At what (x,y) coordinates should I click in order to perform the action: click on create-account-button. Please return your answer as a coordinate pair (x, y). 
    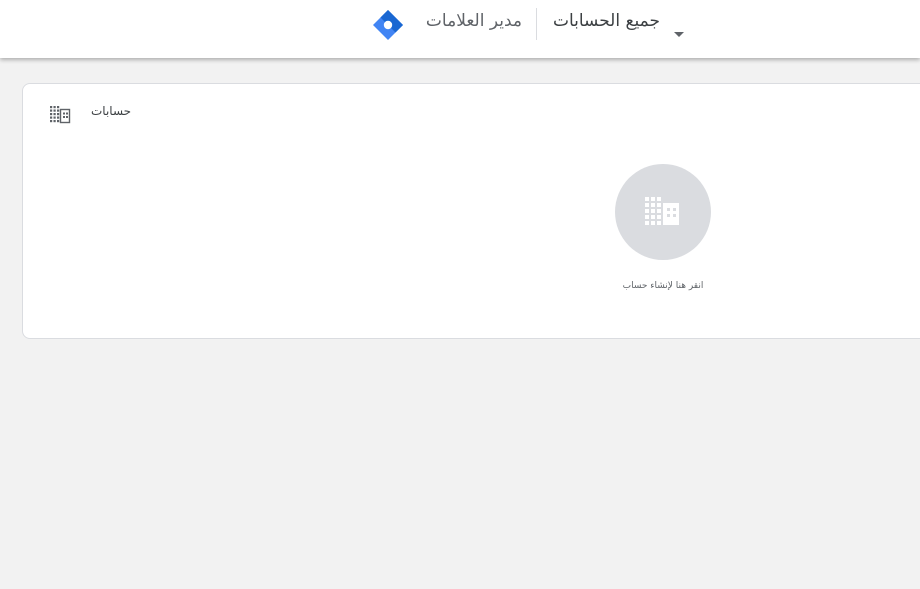
    Looking at the image, I should click on (663, 212).